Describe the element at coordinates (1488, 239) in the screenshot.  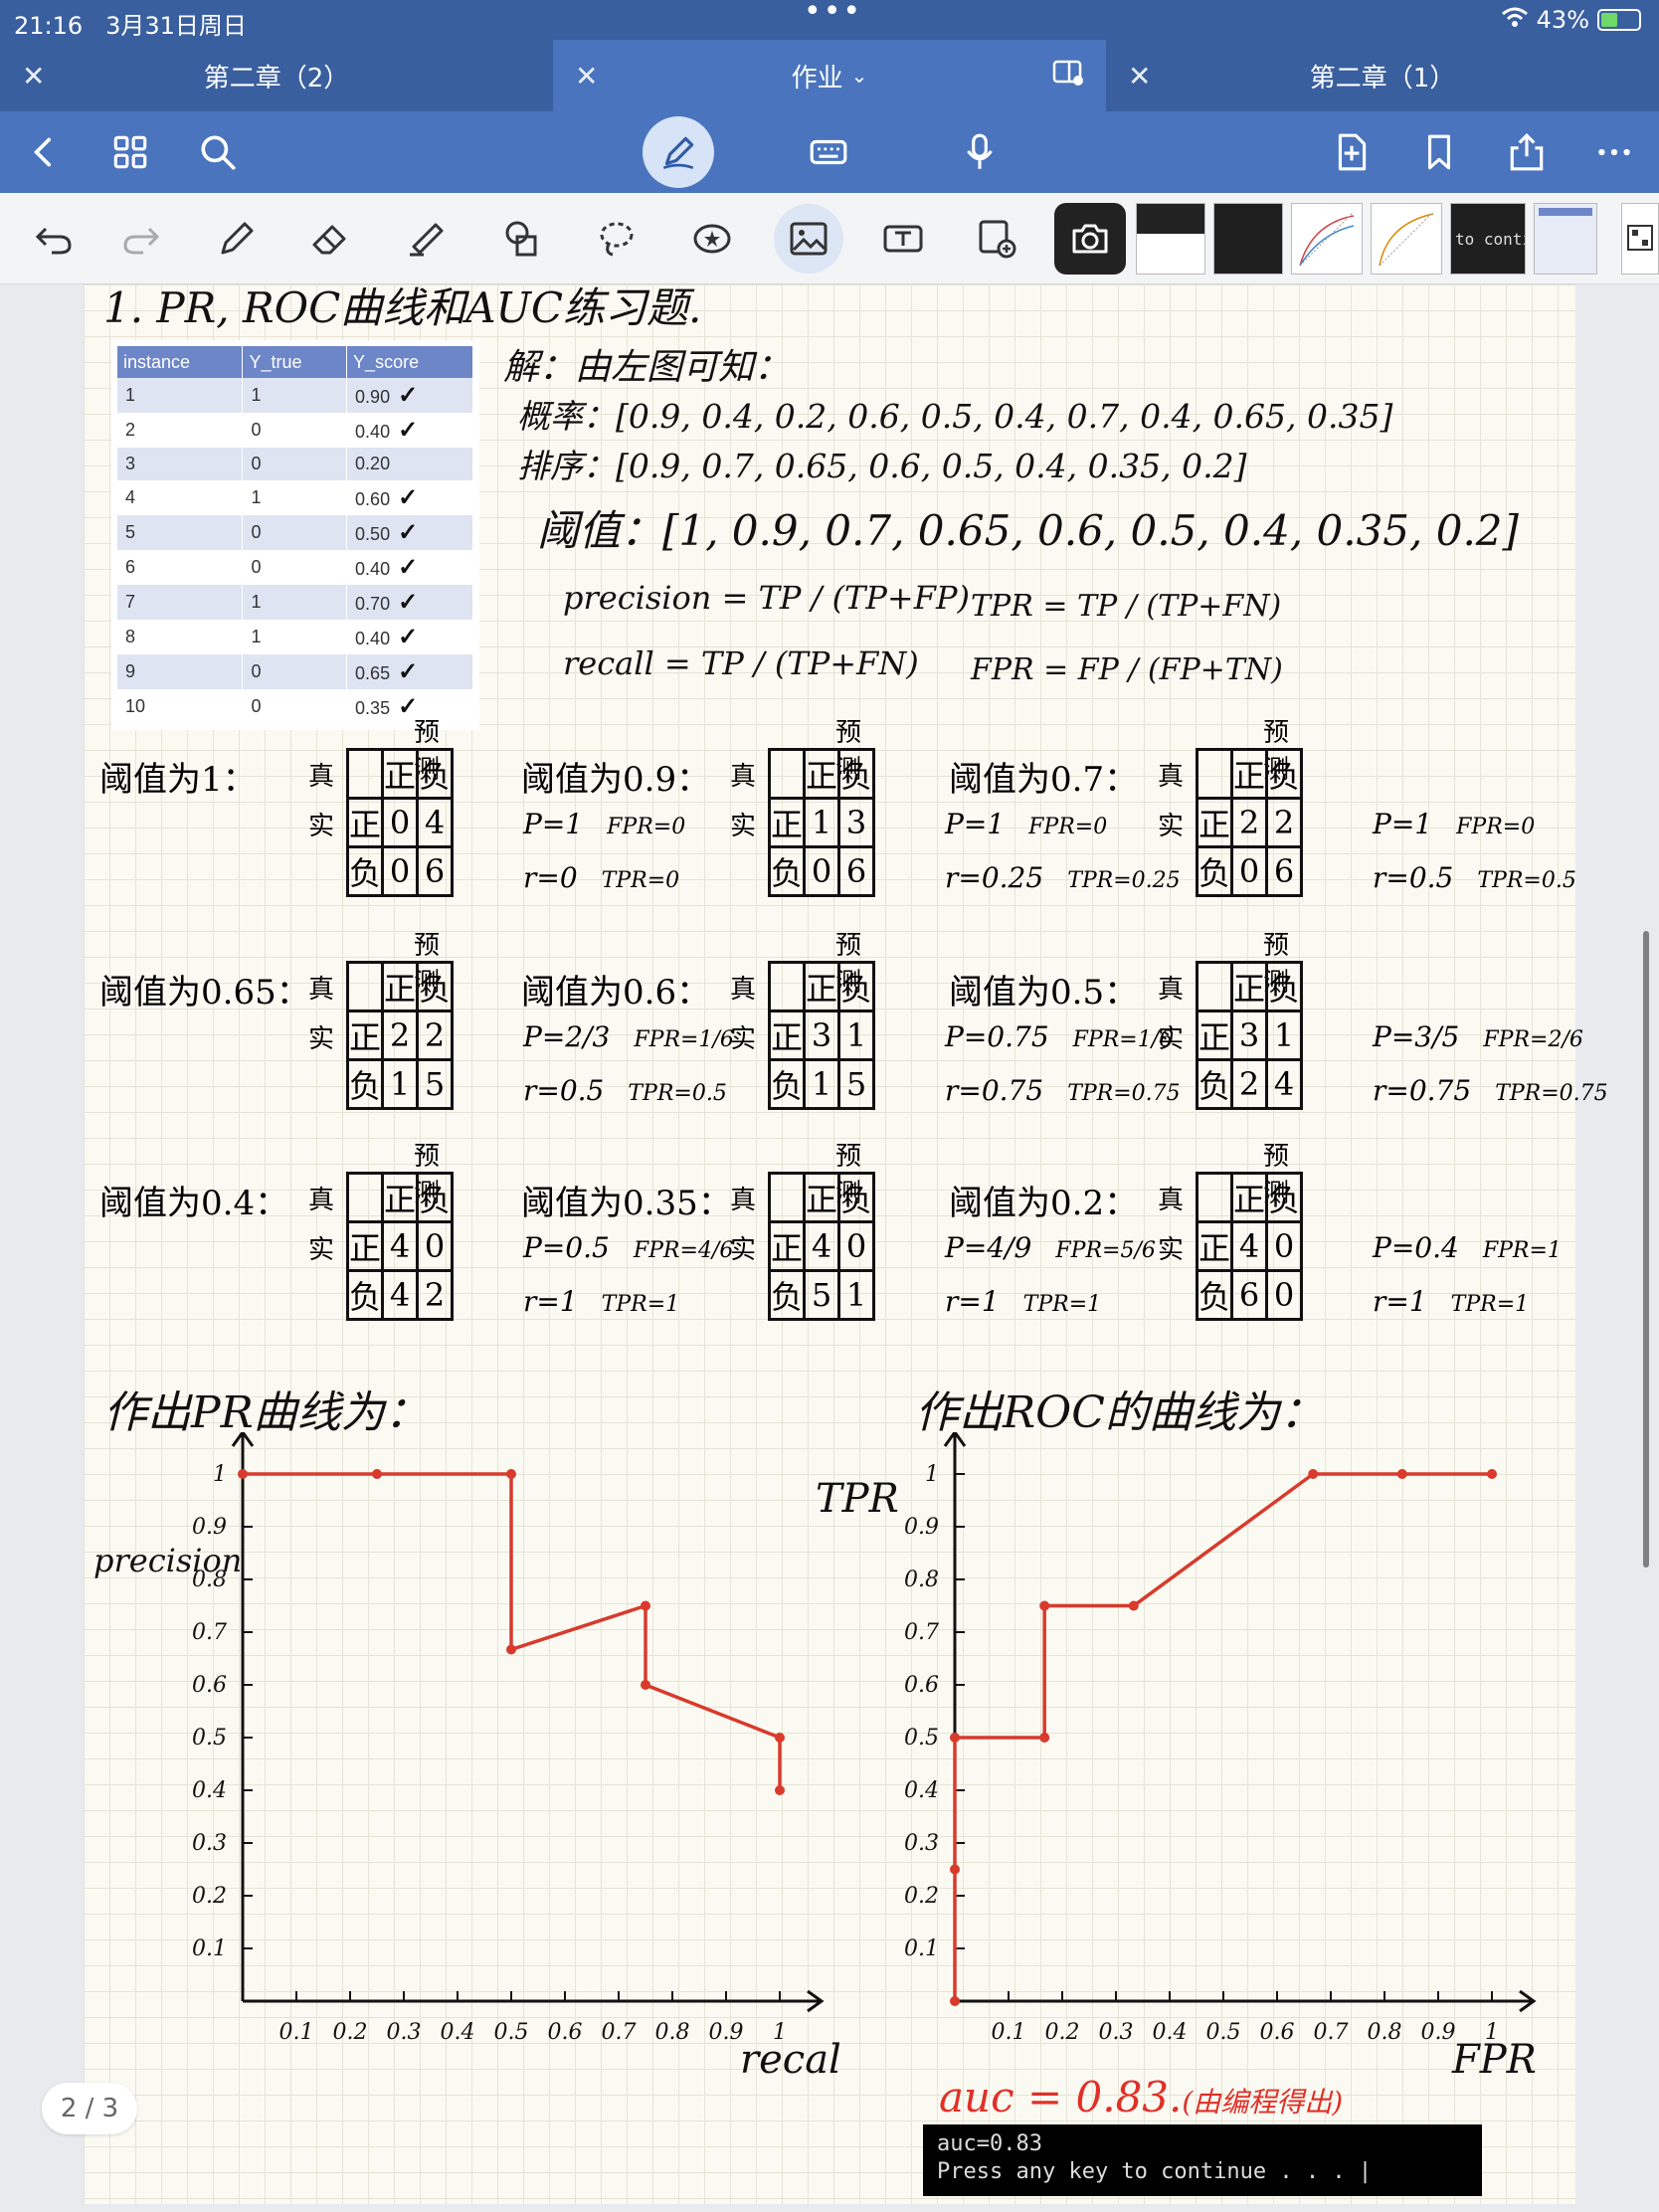
I see `recent-image-thumbnail: to conti` at that location.